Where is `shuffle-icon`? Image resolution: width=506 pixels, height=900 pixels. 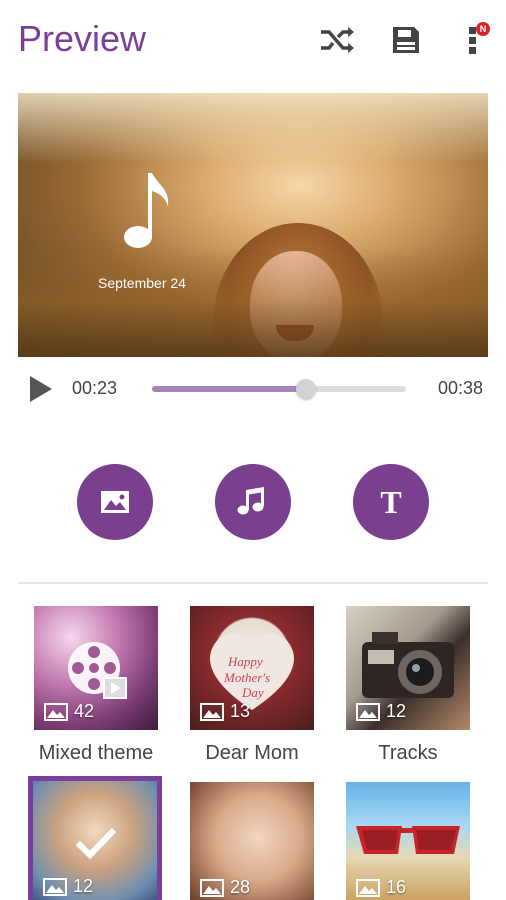
shuffle-icon is located at coordinates (337, 40).